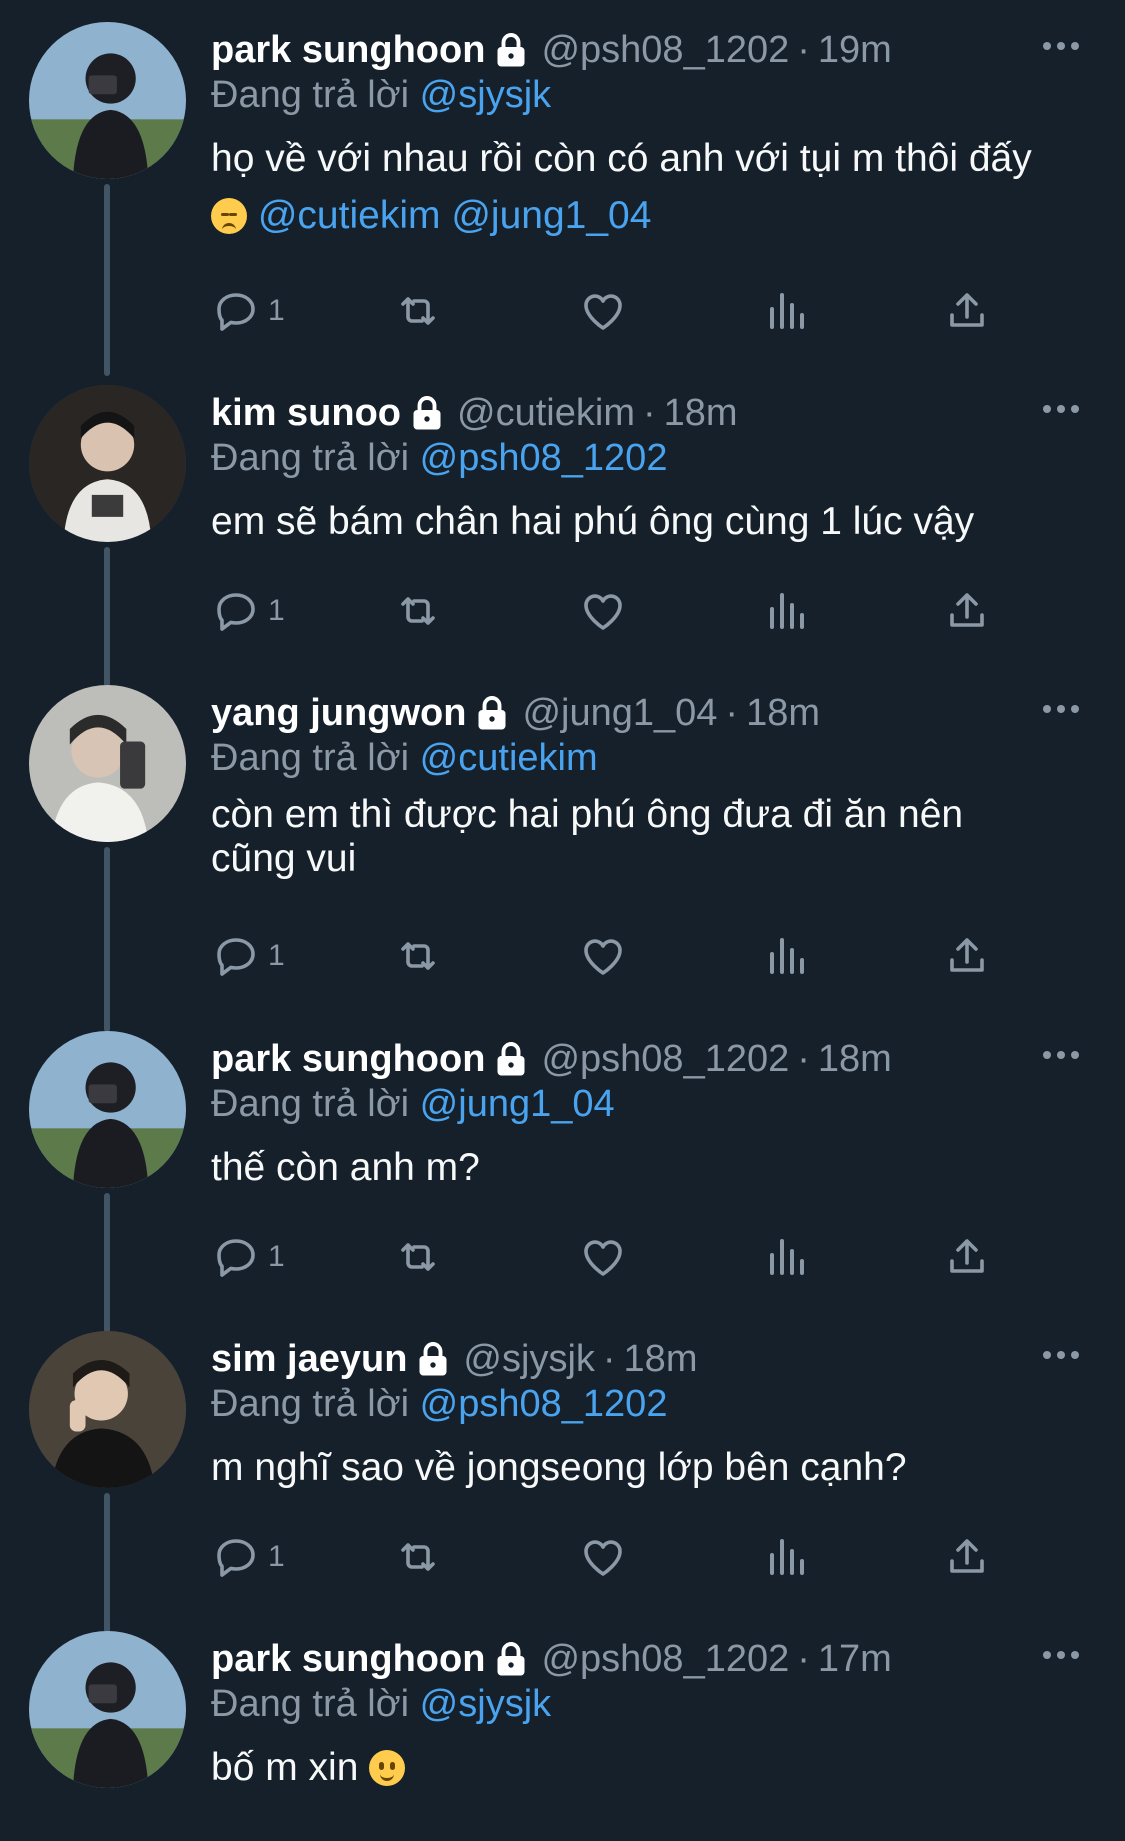 This screenshot has height=1841, width=1125. I want to click on views-icon, so click(787, 611).